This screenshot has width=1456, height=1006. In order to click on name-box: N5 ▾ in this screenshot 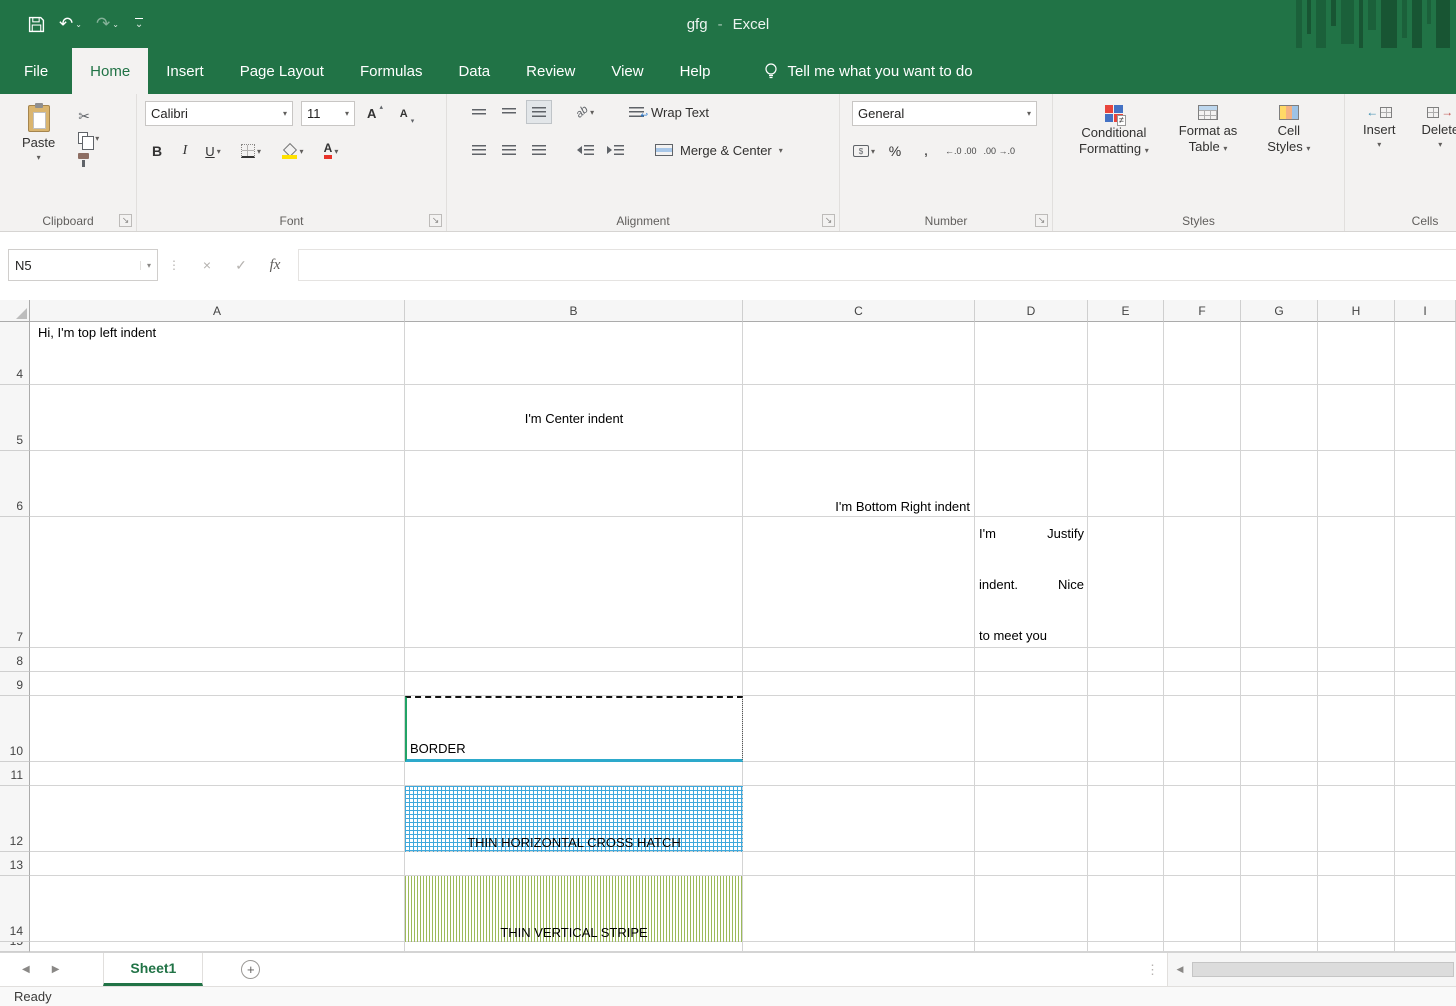, I will do `click(83, 265)`.